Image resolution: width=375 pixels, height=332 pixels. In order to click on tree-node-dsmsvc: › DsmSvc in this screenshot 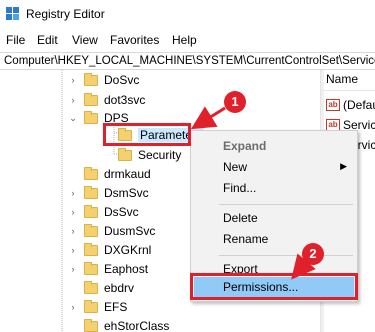, I will do `click(110, 193)`.